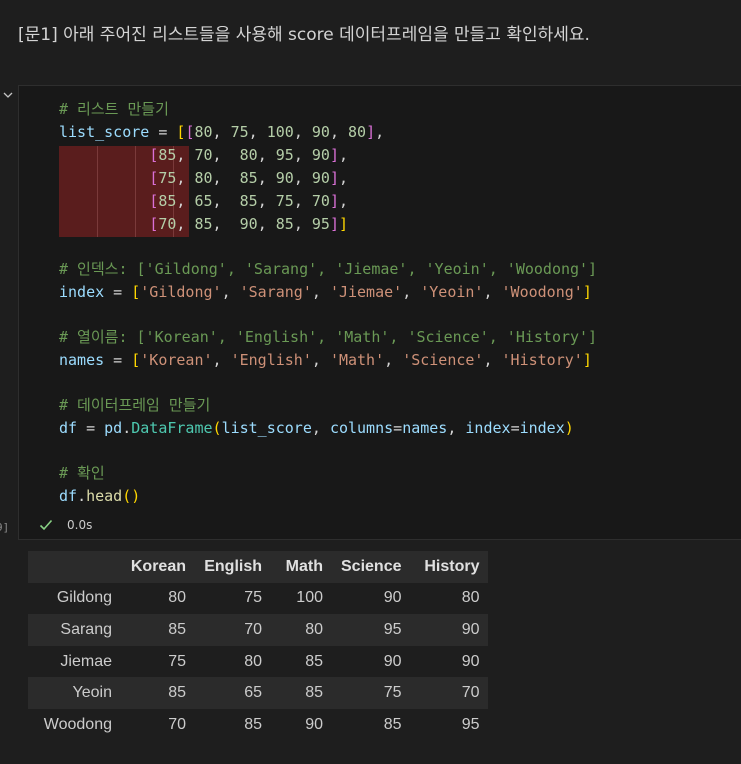  What do you see at coordinates (86, 629) in the screenshot?
I see `row-index: Sarang` at bounding box center [86, 629].